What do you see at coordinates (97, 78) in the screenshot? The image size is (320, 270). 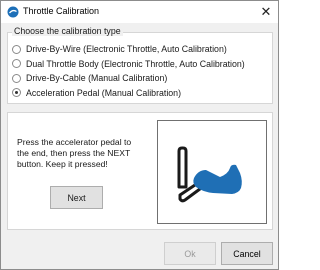 I see `option-label: Drive-By-Cable (Manual Calibration)` at bounding box center [97, 78].